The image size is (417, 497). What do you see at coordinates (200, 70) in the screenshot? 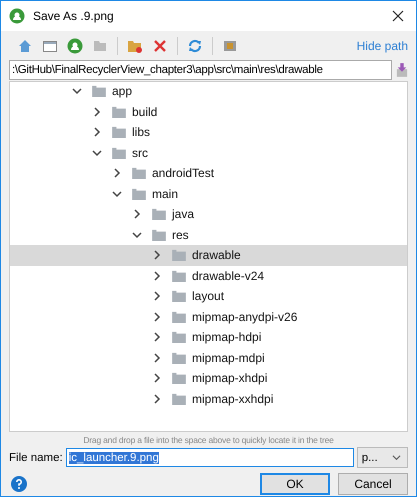
I see `path-field: :\GitHub\FinalRecyclerView_chapter3\app\src\main\res\drawable` at bounding box center [200, 70].